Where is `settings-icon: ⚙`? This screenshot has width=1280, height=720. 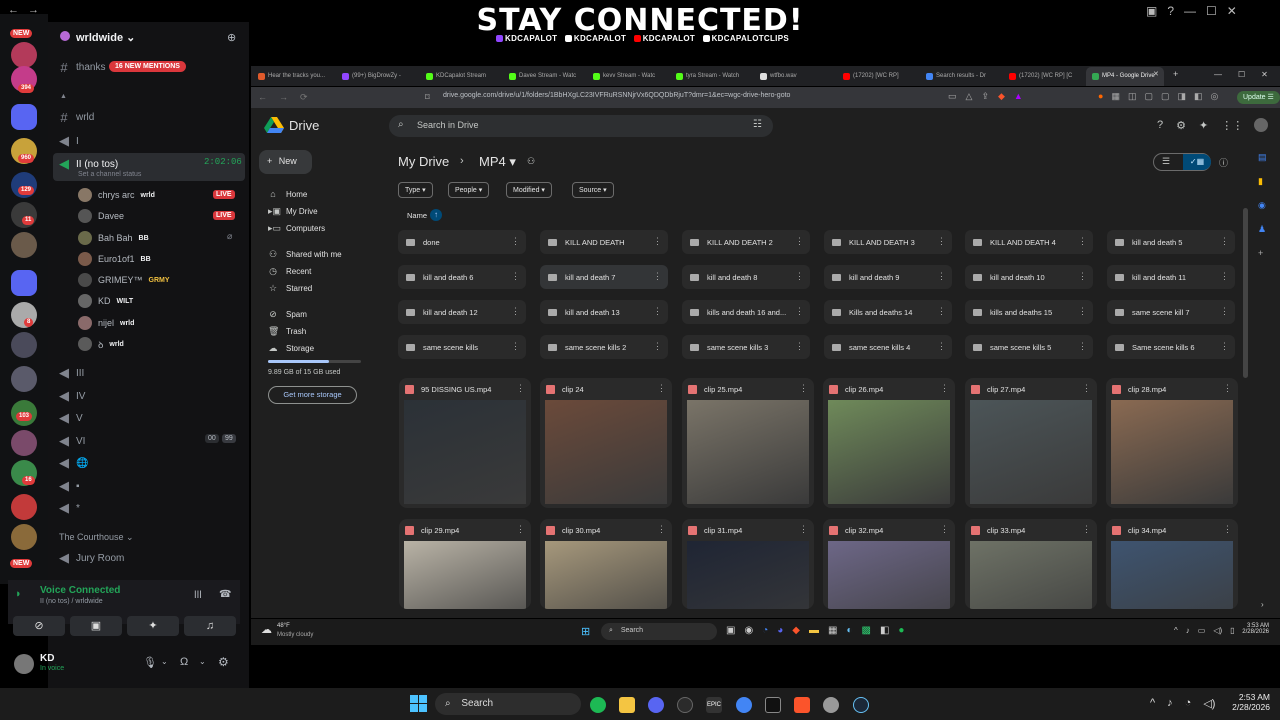 settings-icon: ⚙ is located at coordinates (1181, 125).